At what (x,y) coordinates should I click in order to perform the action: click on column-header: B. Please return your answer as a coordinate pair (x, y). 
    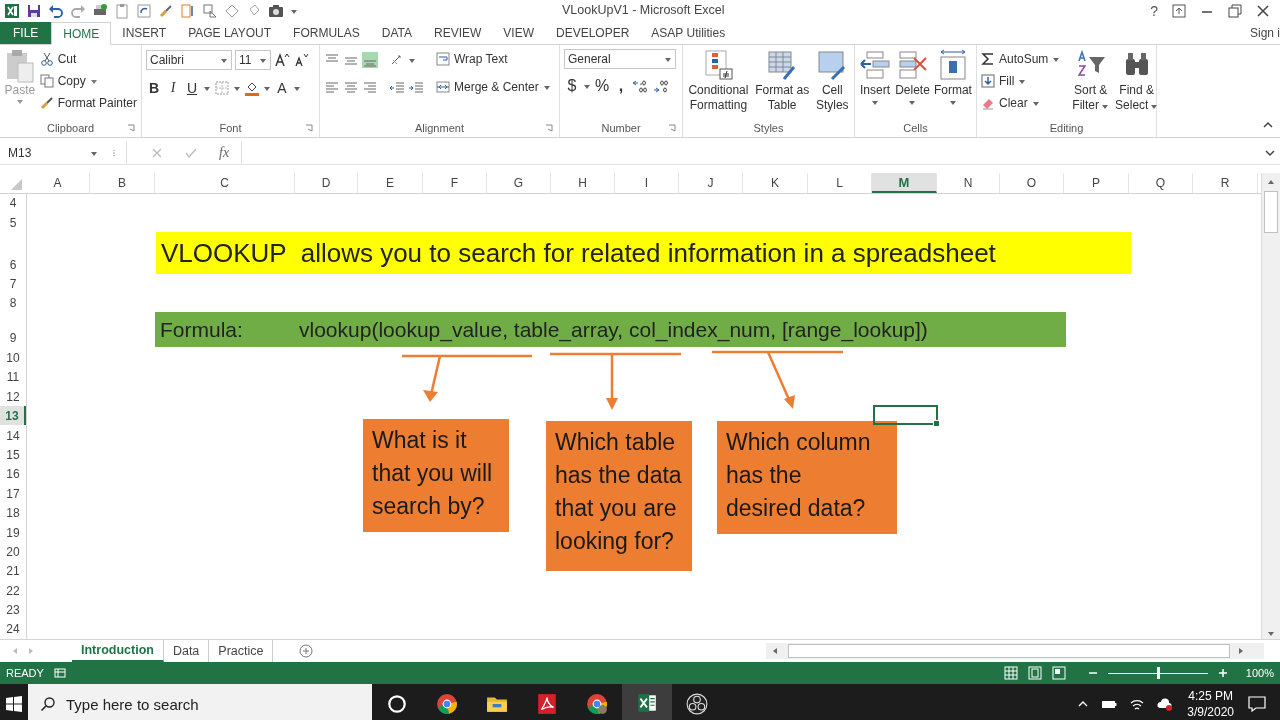
    Looking at the image, I should click on (122, 183).